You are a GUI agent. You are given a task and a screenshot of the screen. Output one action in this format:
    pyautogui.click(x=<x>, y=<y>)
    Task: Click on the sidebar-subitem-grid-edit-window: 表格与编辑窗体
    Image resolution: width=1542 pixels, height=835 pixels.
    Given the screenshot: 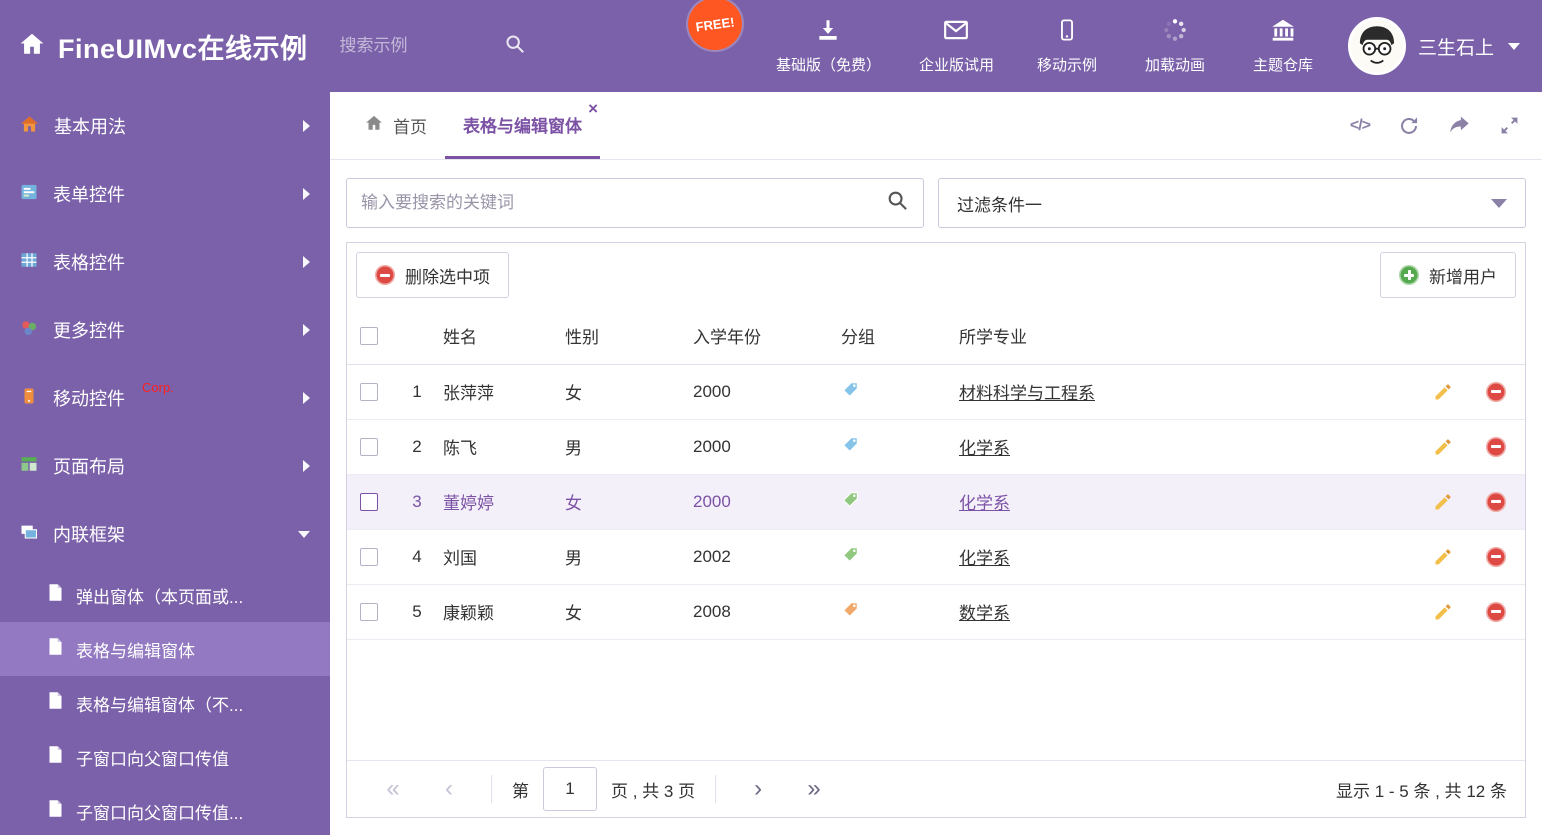 What is the action you would take?
    pyautogui.click(x=165, y=649)
    